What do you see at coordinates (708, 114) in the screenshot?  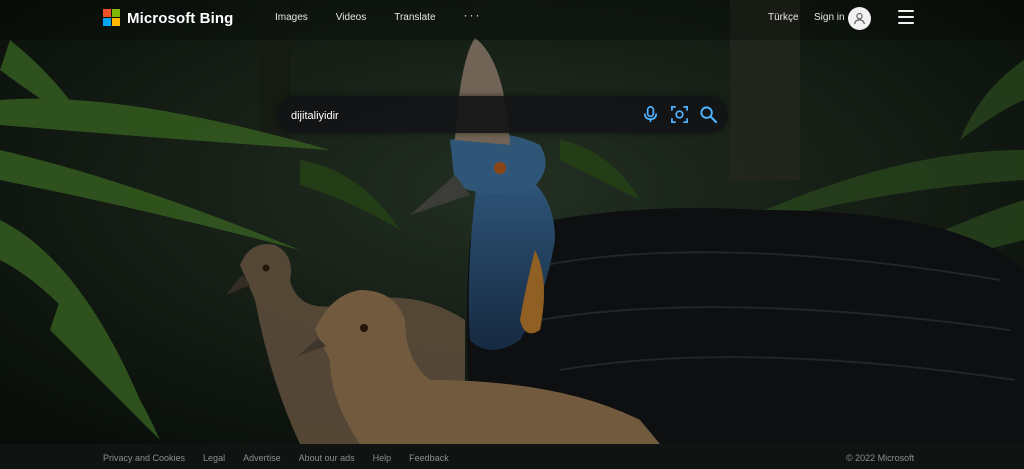 I see `search-icon` at bounding box center [708, 114].